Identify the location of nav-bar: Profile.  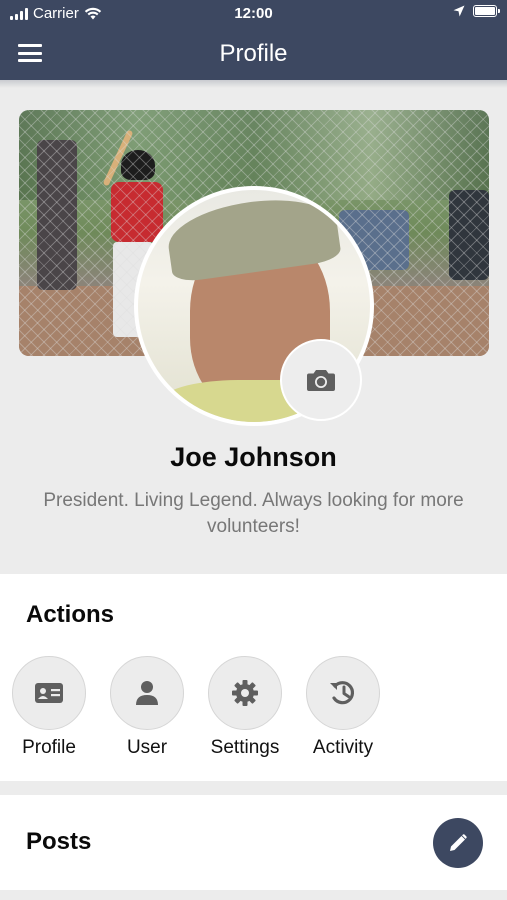
(253, 54).